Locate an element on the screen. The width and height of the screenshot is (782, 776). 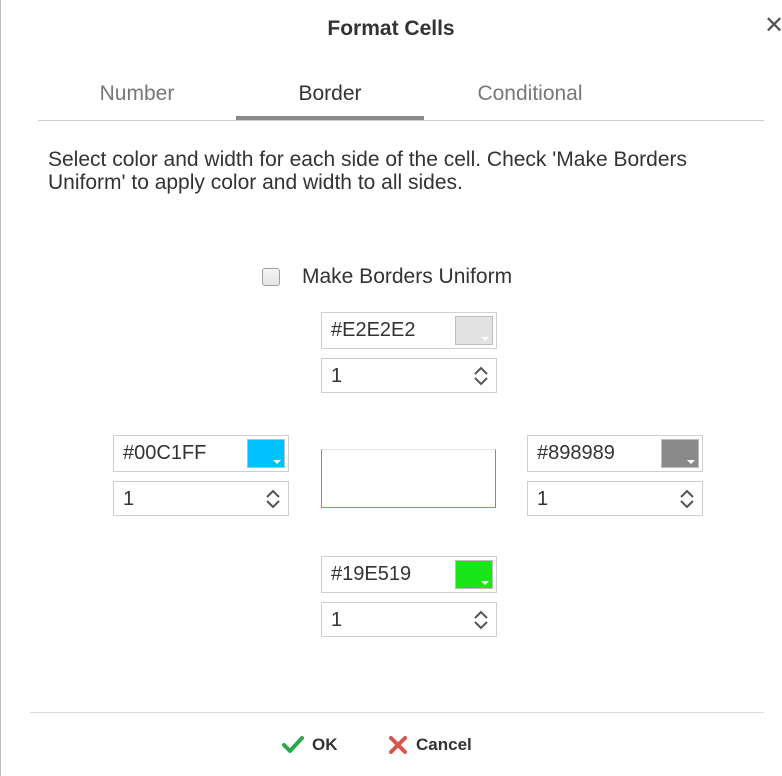
ok-label: OK is located at coordinates (325, 744).